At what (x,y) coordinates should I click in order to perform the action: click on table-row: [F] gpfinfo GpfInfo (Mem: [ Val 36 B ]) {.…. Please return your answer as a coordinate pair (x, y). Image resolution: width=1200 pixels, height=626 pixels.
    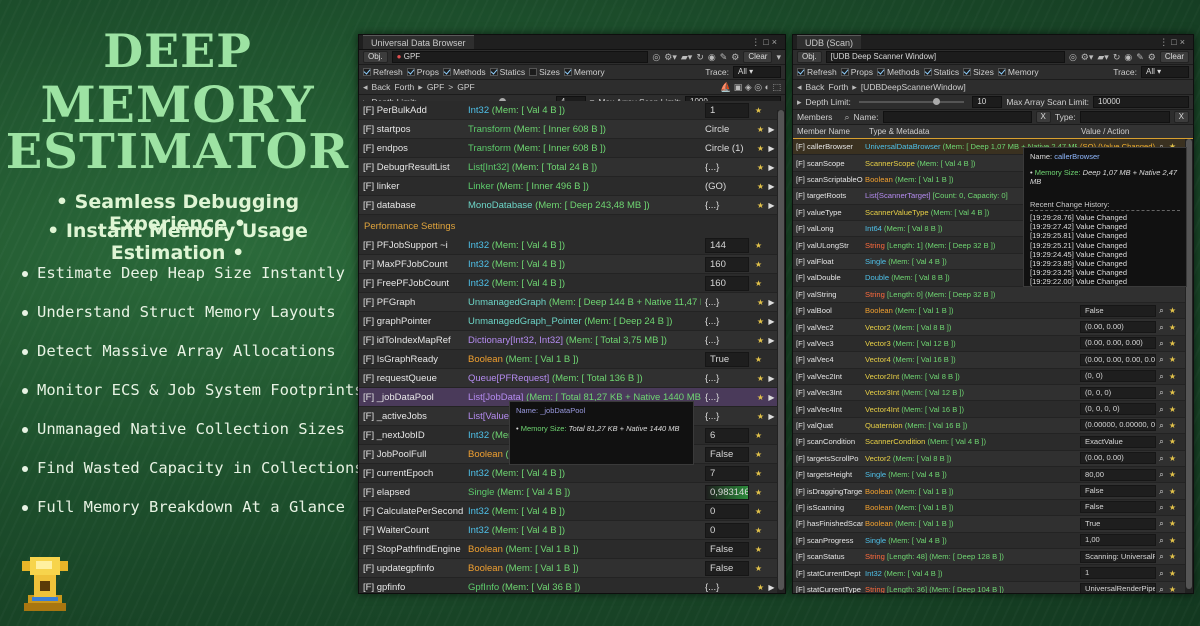
    Looking at the image, I should click on (572, 585).